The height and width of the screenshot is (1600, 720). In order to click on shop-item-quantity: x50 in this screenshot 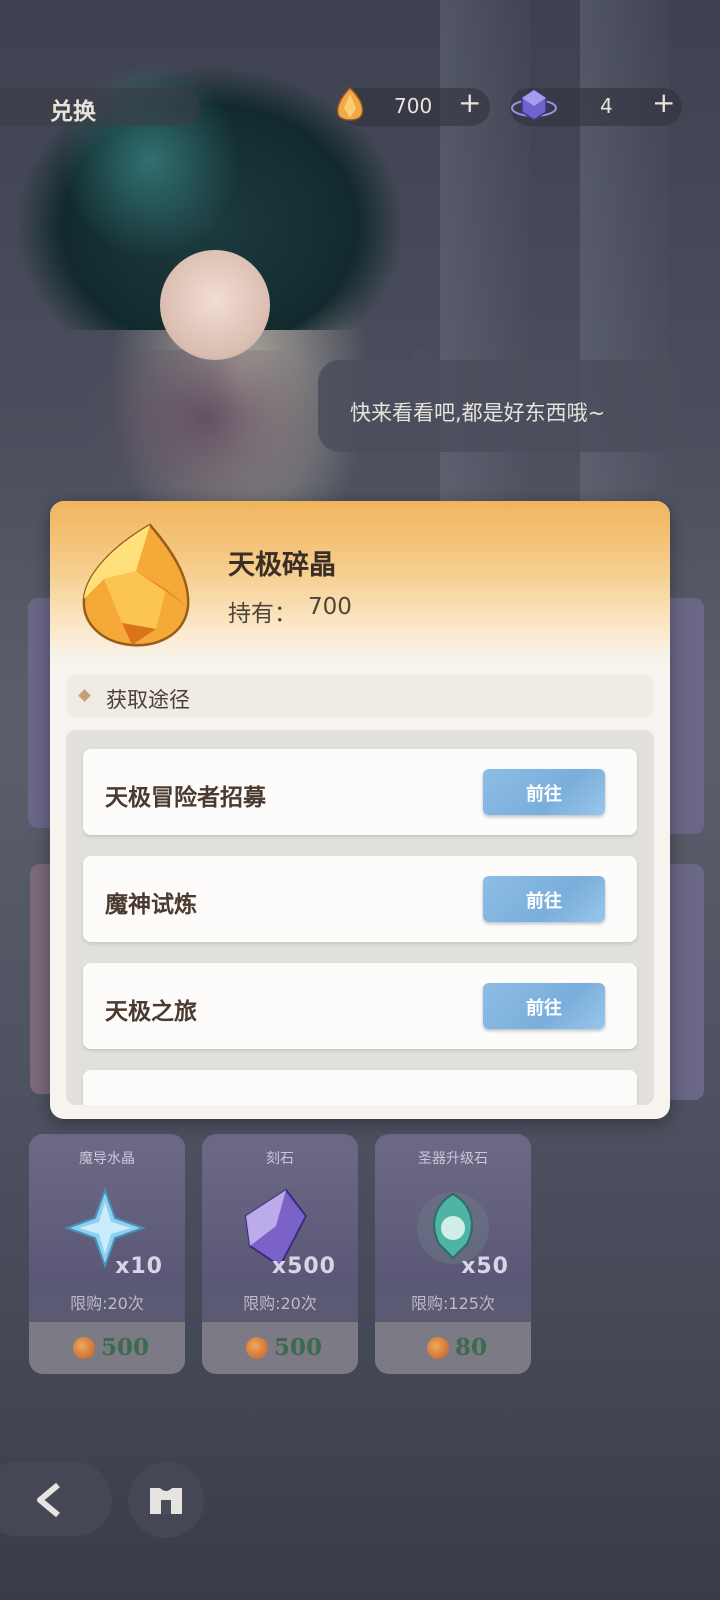, I will do `click(485, 1266)`.